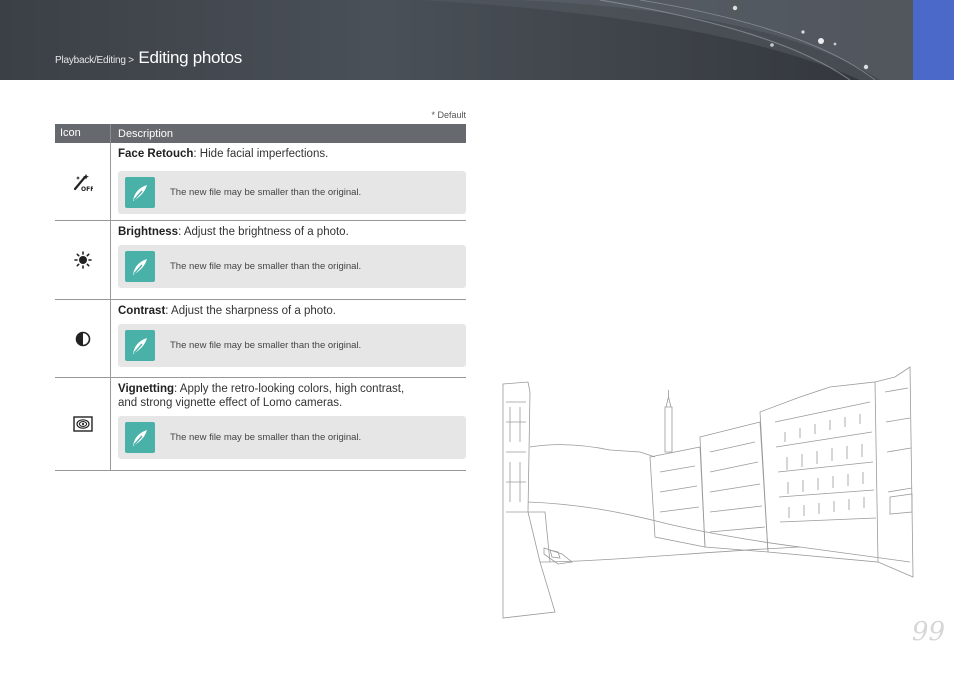 This screenshot has height=676, width=954. What do you see at coordinates (94, 60) in the screenshot?
I see `breadcrumb-prefix: Playback/Editing >` at bounding box center [94, 60].